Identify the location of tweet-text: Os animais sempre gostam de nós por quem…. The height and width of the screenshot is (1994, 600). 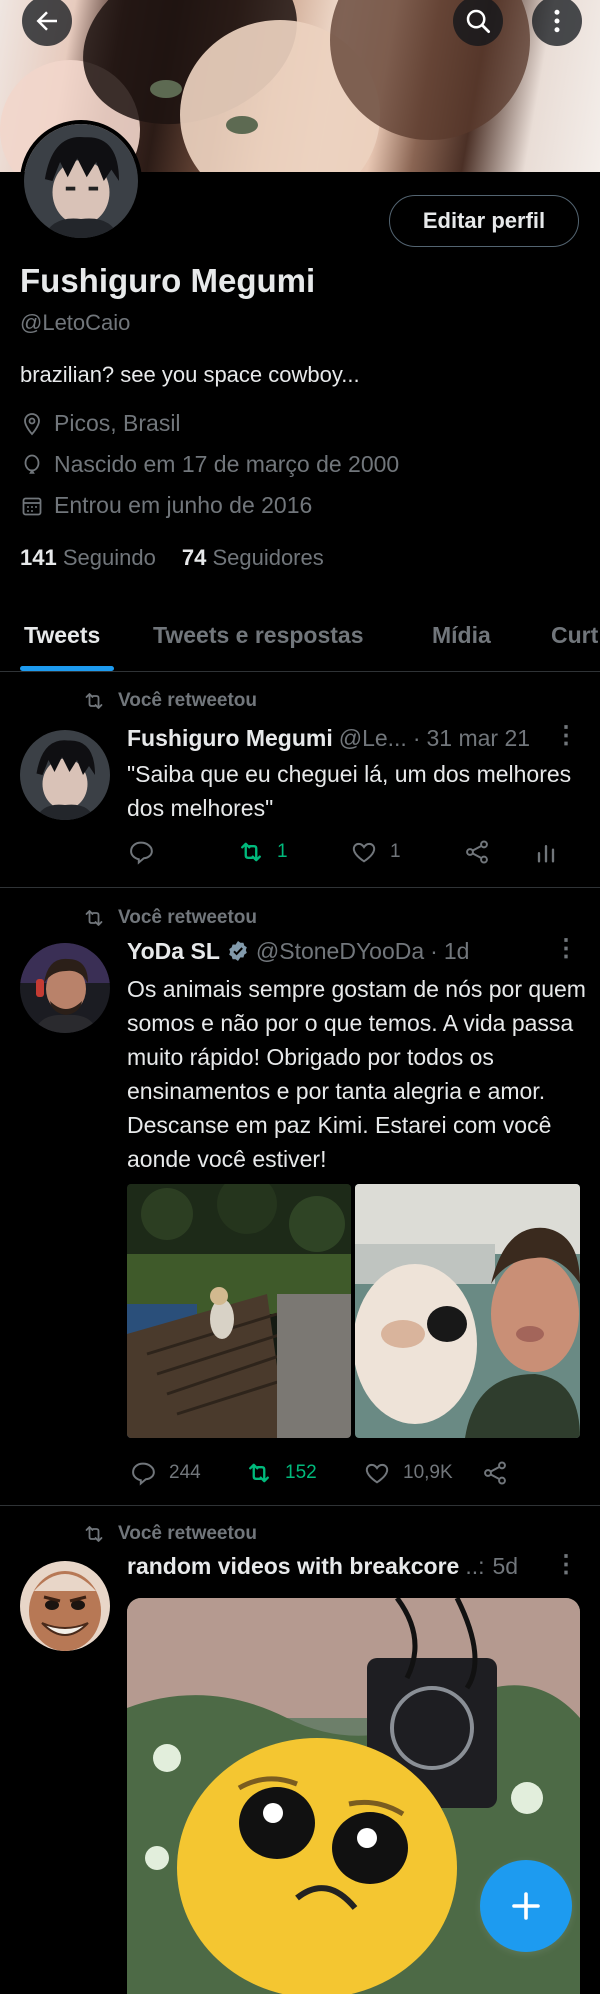
(356, 1074).